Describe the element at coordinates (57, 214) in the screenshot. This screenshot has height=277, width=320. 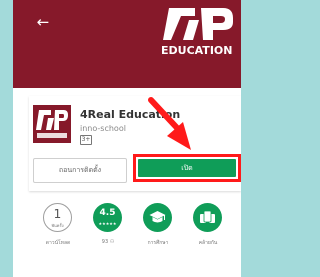
I see `downloads-number: 1` at that location.